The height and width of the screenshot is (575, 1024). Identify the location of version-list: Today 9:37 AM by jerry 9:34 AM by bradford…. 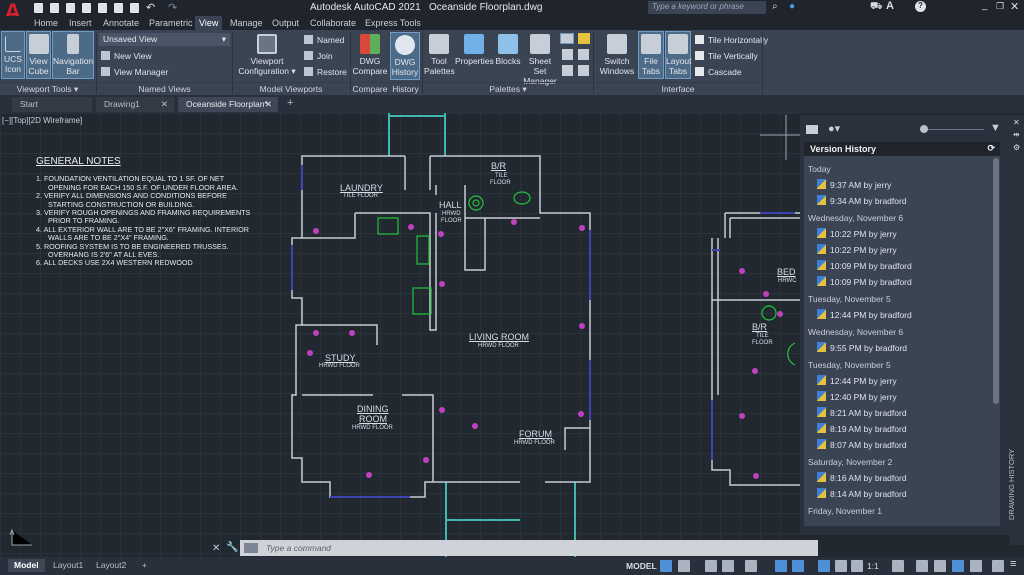
(902, 341).